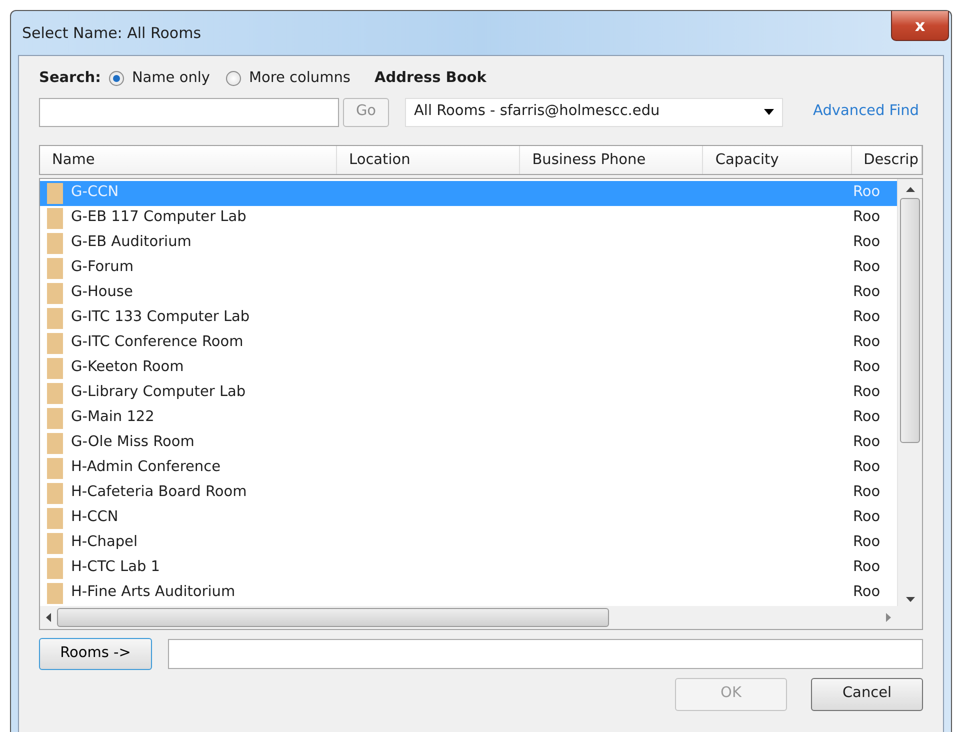 The image size is (964, 732). Describe the element at coordinates (159, 492) in the screenshot. I see `table-cell-text: H-Cafeteria Board Room` at that location.